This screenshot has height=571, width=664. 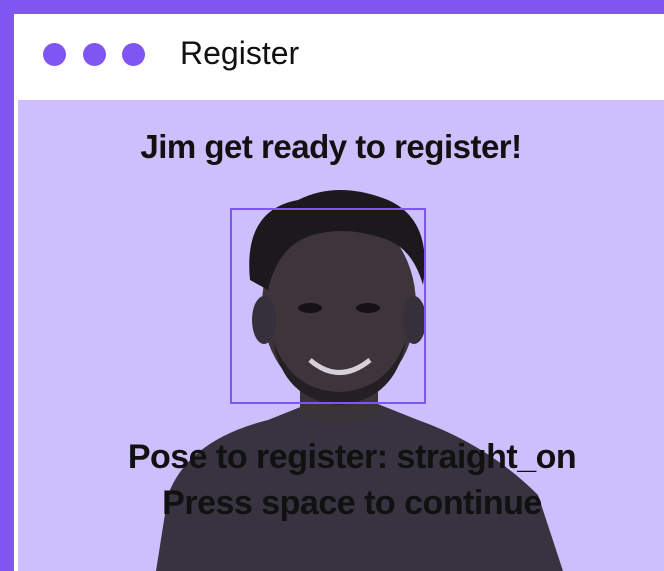 I want to click on window-minimize-dot, so click(x=94, y=54).